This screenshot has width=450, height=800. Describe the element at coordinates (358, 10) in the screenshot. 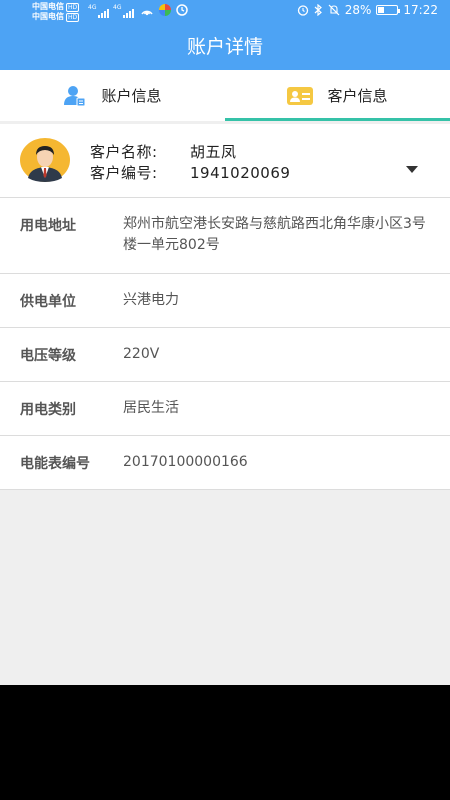

I see `battery-percent: 28%` at that location.